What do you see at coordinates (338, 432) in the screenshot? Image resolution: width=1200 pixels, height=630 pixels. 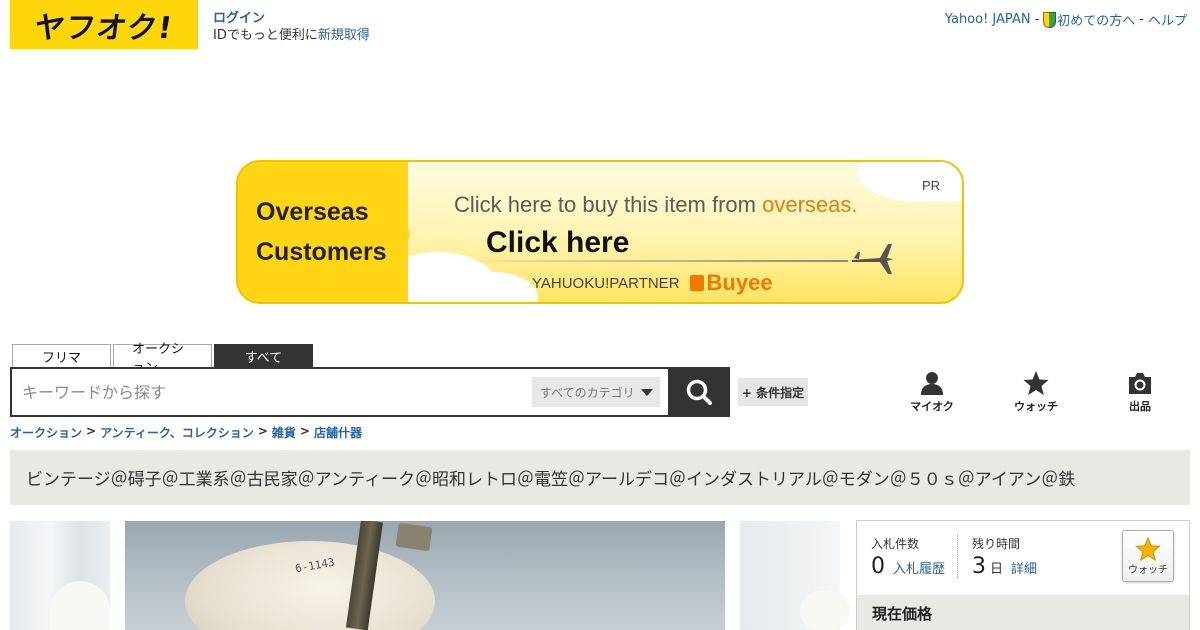 I see `breadcrumb-store-fixtures: 店舗什器` at bounding box center [338, 432].